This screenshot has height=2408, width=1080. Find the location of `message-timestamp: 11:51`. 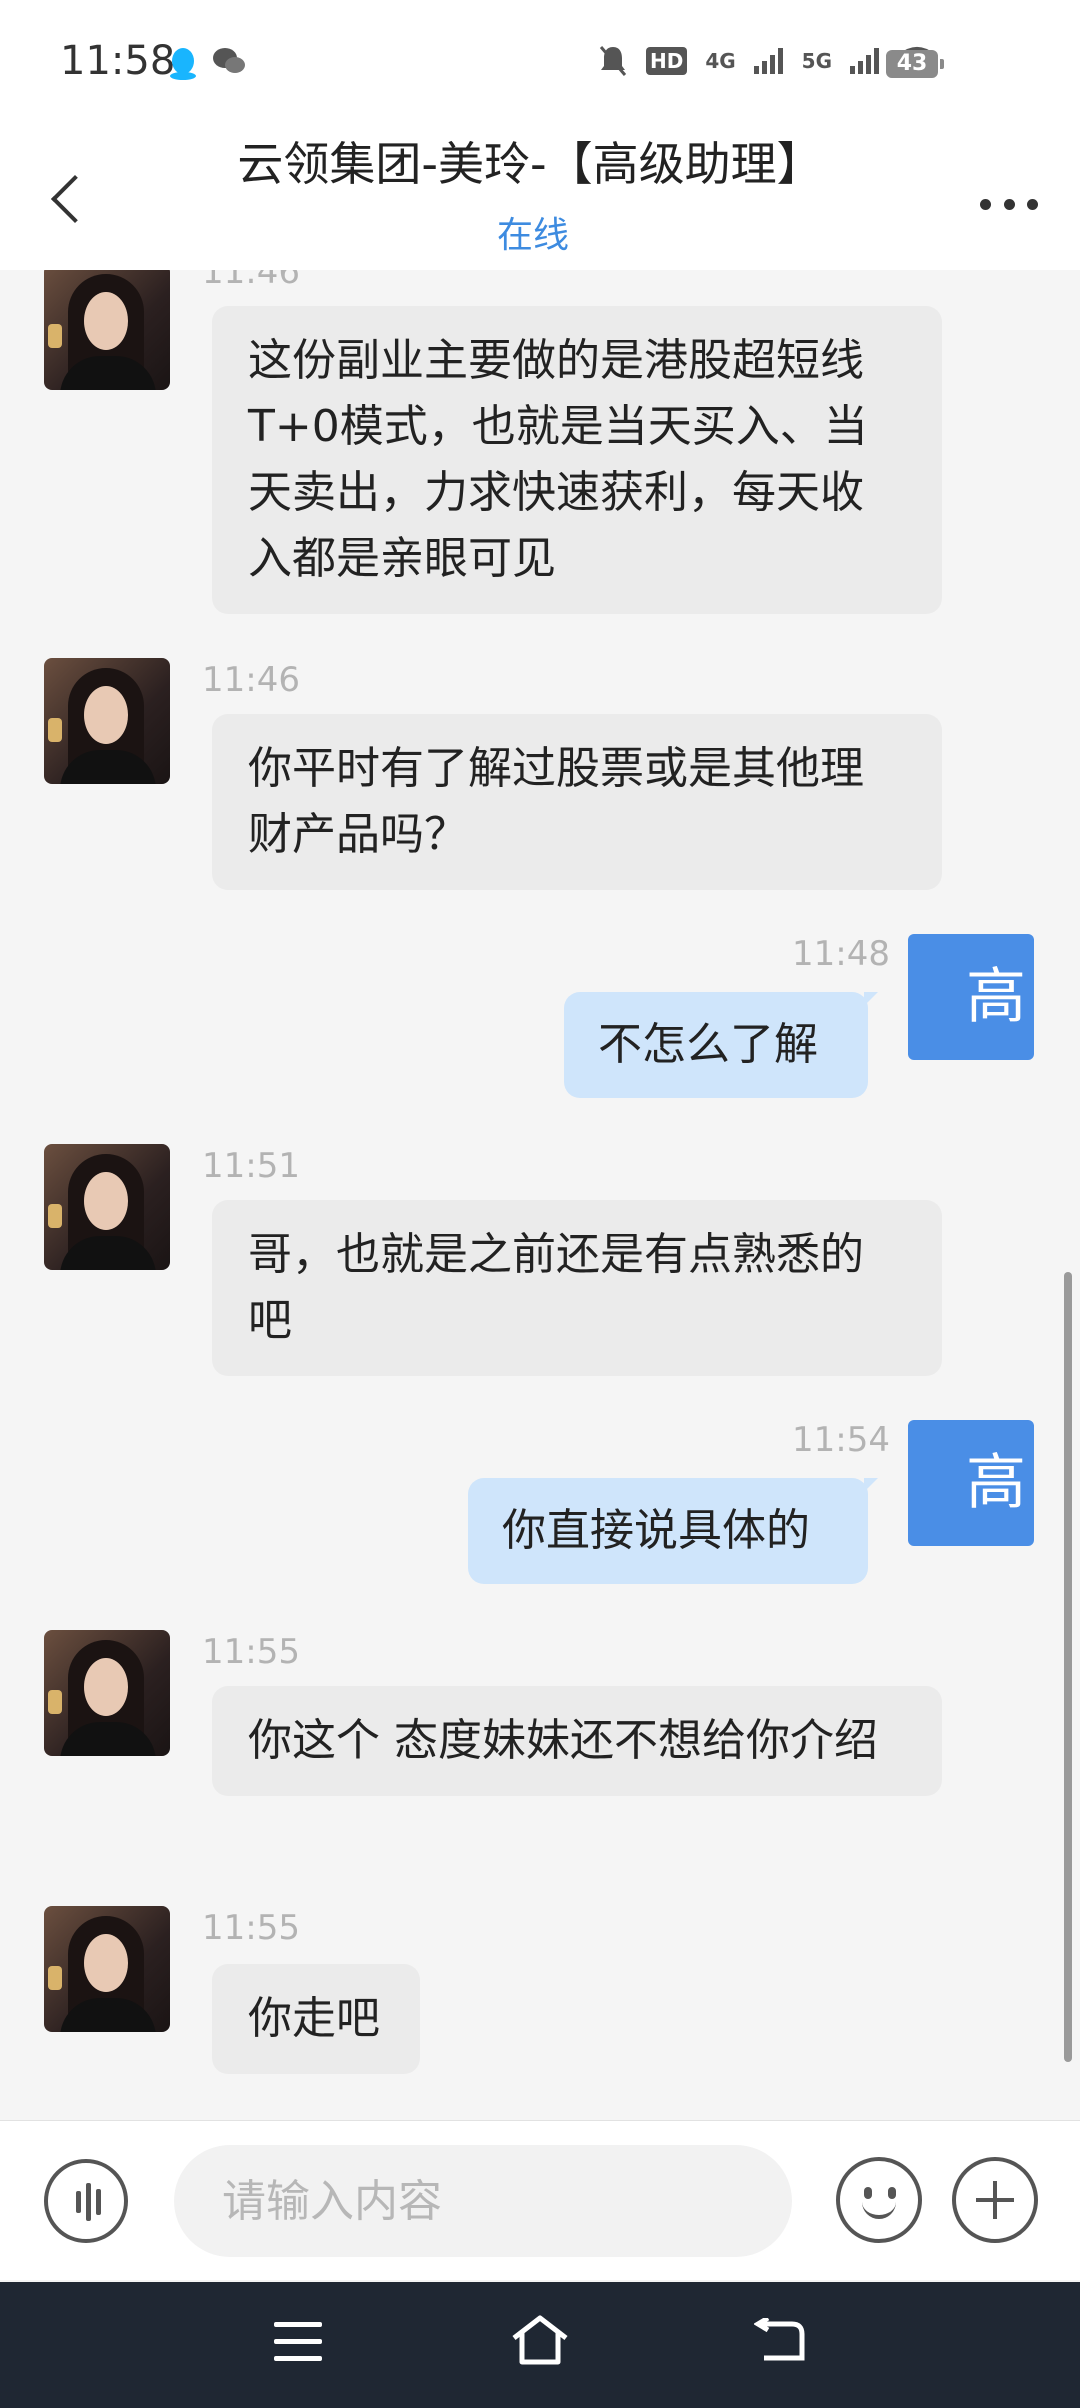

message-timestamp: 11:51 is located at coordinates (251, 1166).